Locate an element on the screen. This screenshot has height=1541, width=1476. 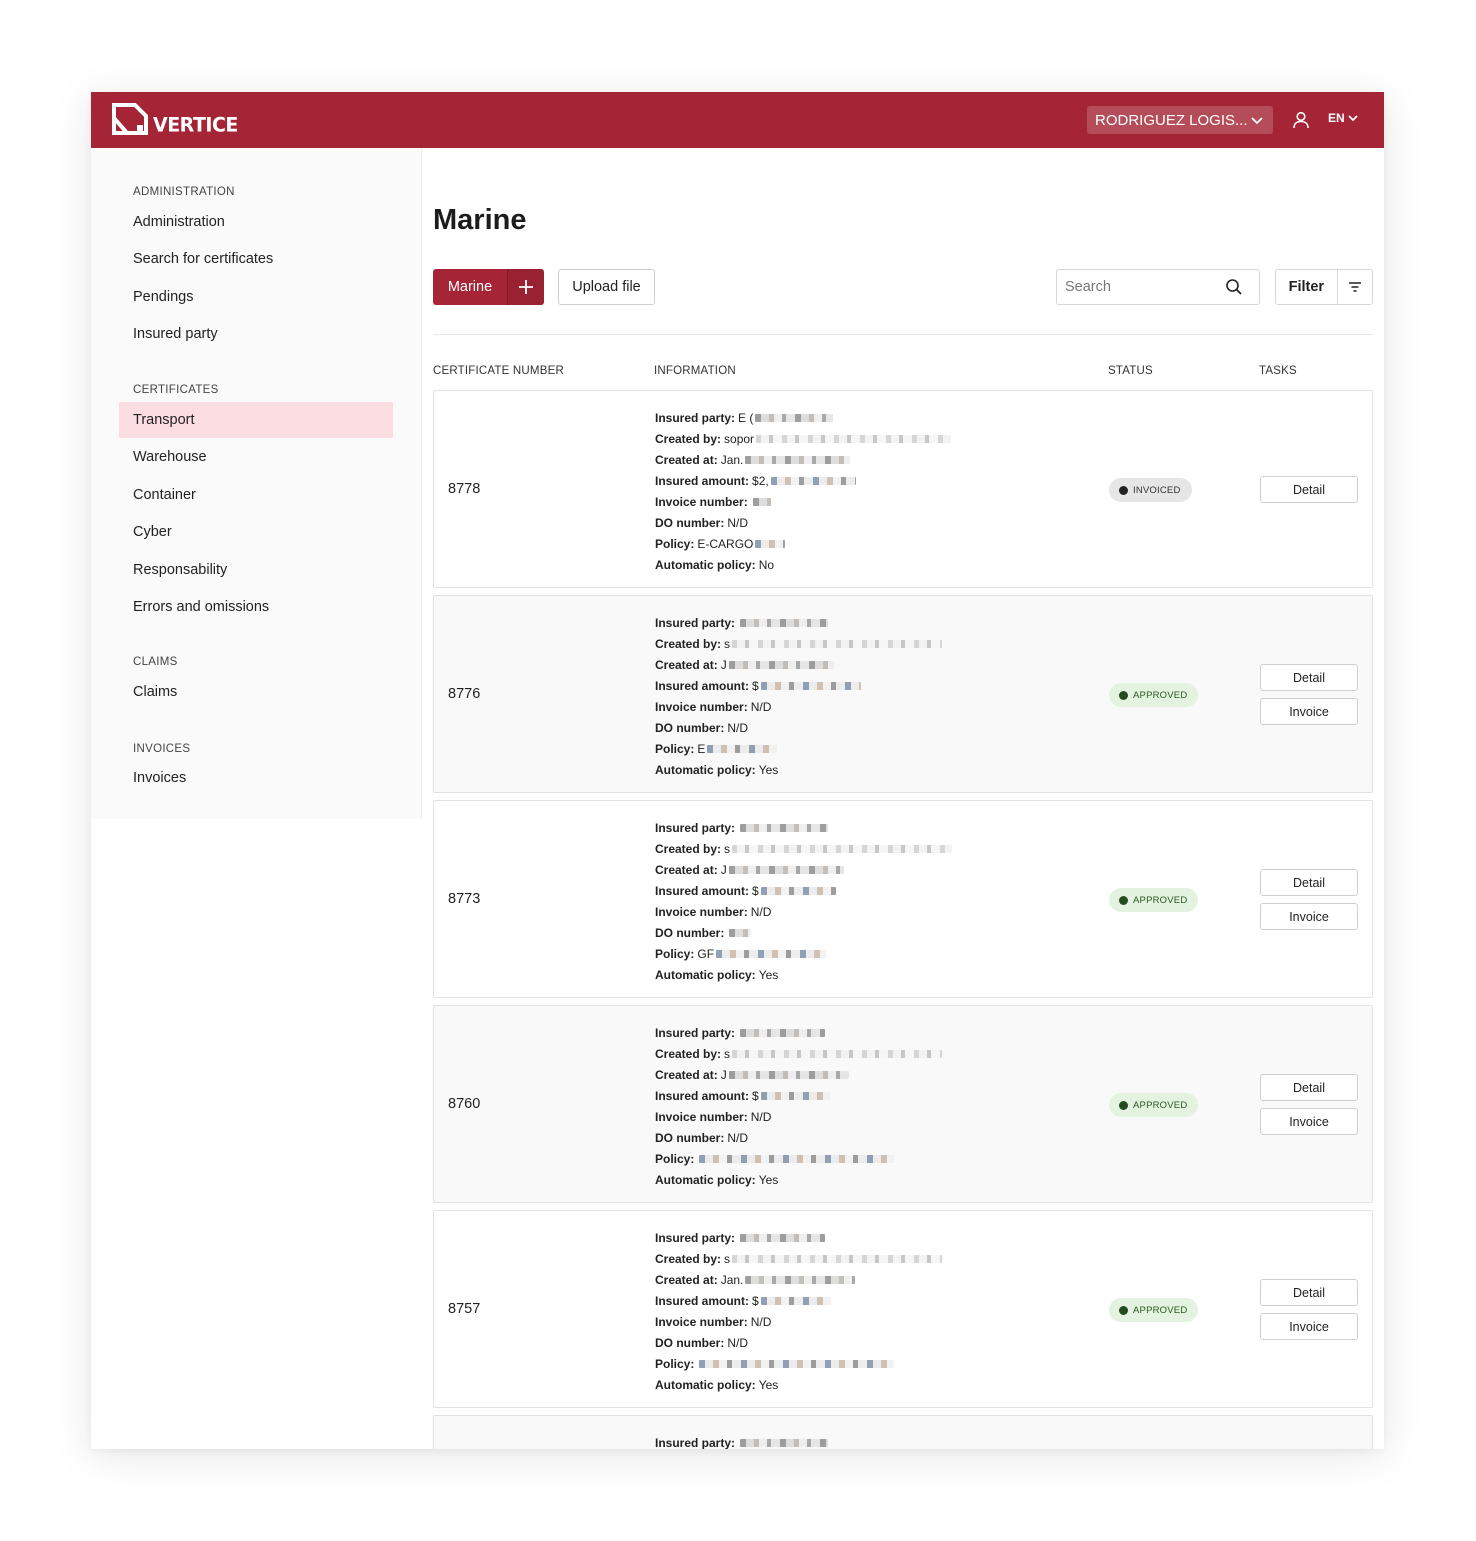
info-field: Created by: s is located at coordinates (799, 1258).